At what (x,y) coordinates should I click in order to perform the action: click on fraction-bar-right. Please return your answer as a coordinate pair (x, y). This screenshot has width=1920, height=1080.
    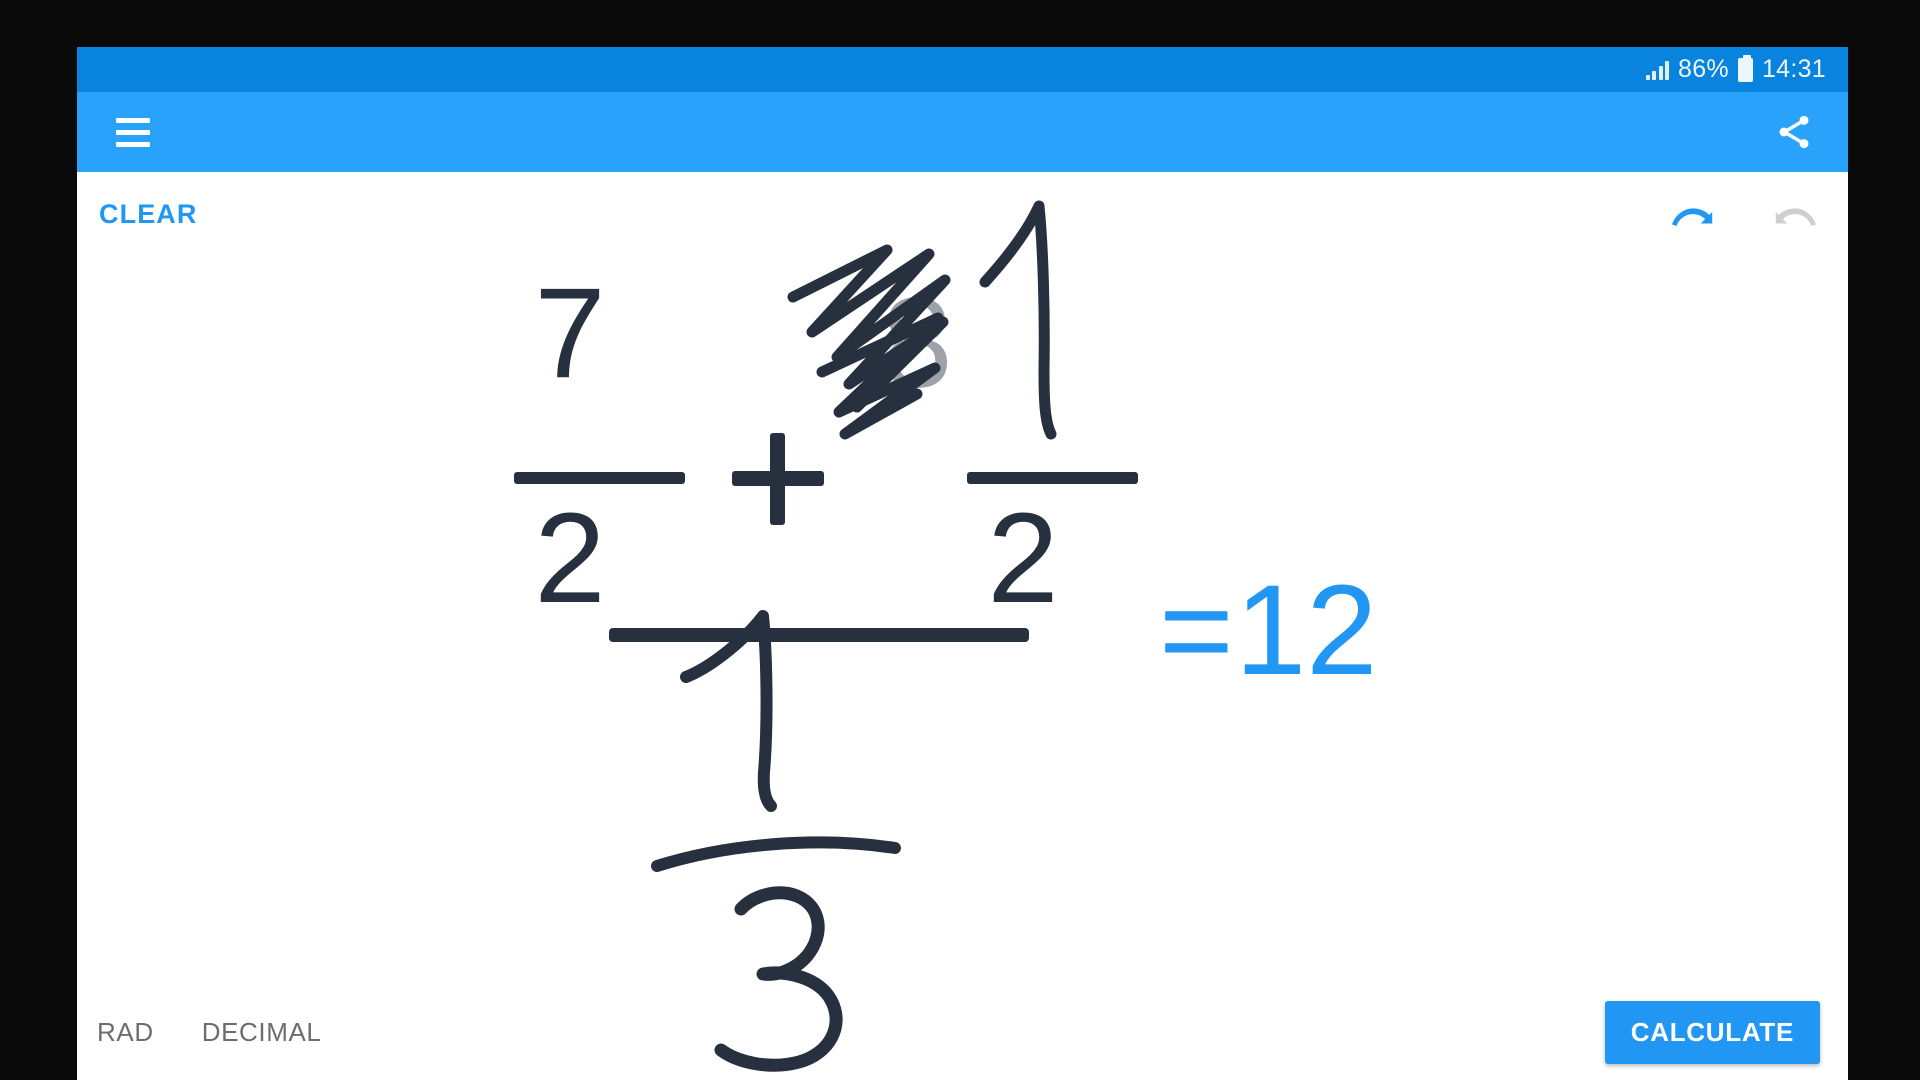
    Looking at the image, I should click on (1052, 478).